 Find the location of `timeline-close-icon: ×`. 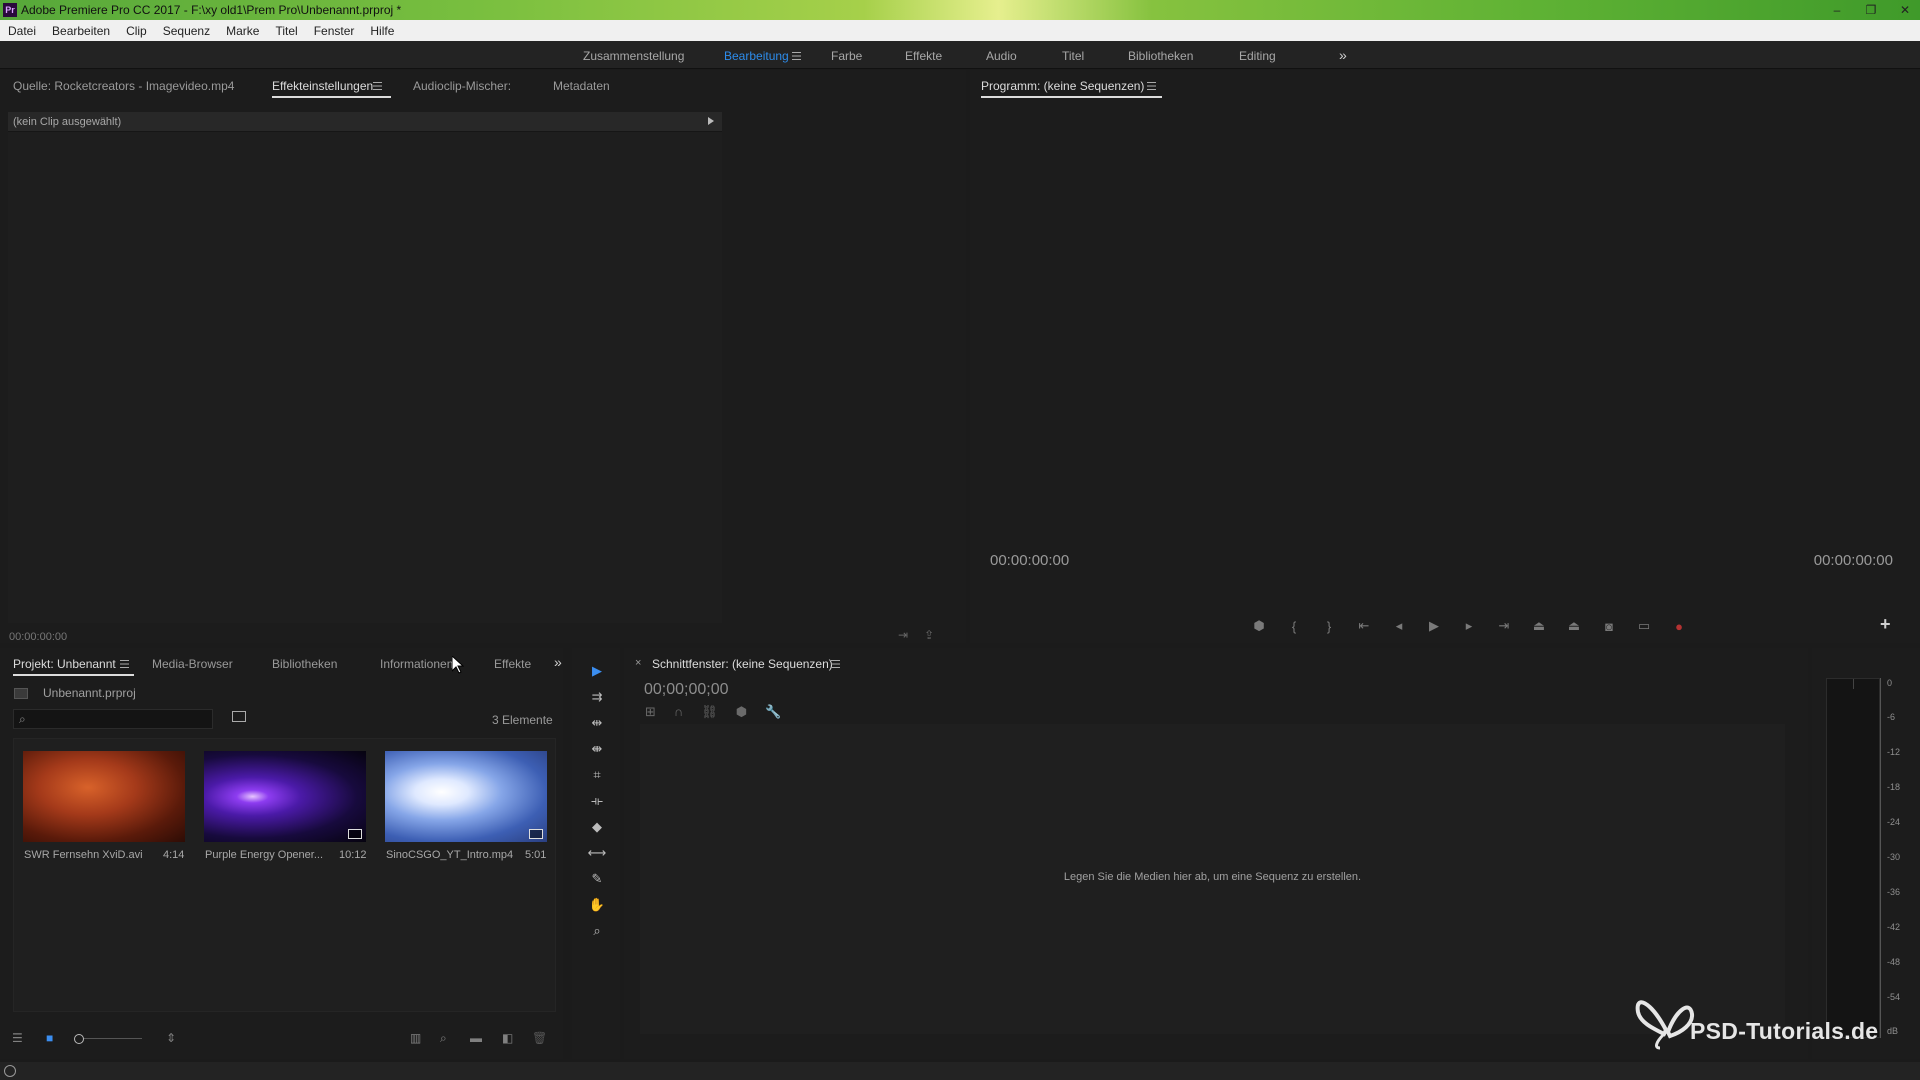

timeline-close-icon: × is located at coordinates (638, 663).